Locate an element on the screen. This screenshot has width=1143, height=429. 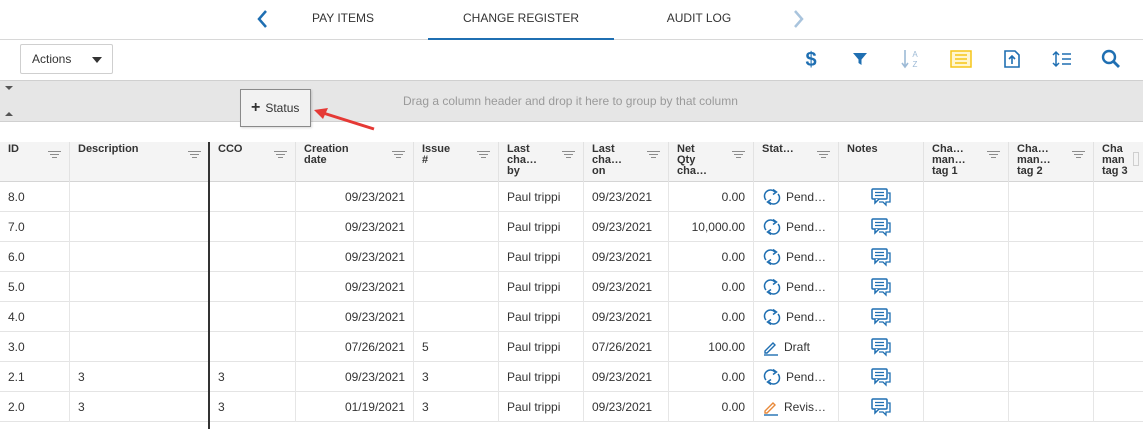
col-change-tag-2-header: Cha… man… tag 2 is located at coordinates (1051, 162).